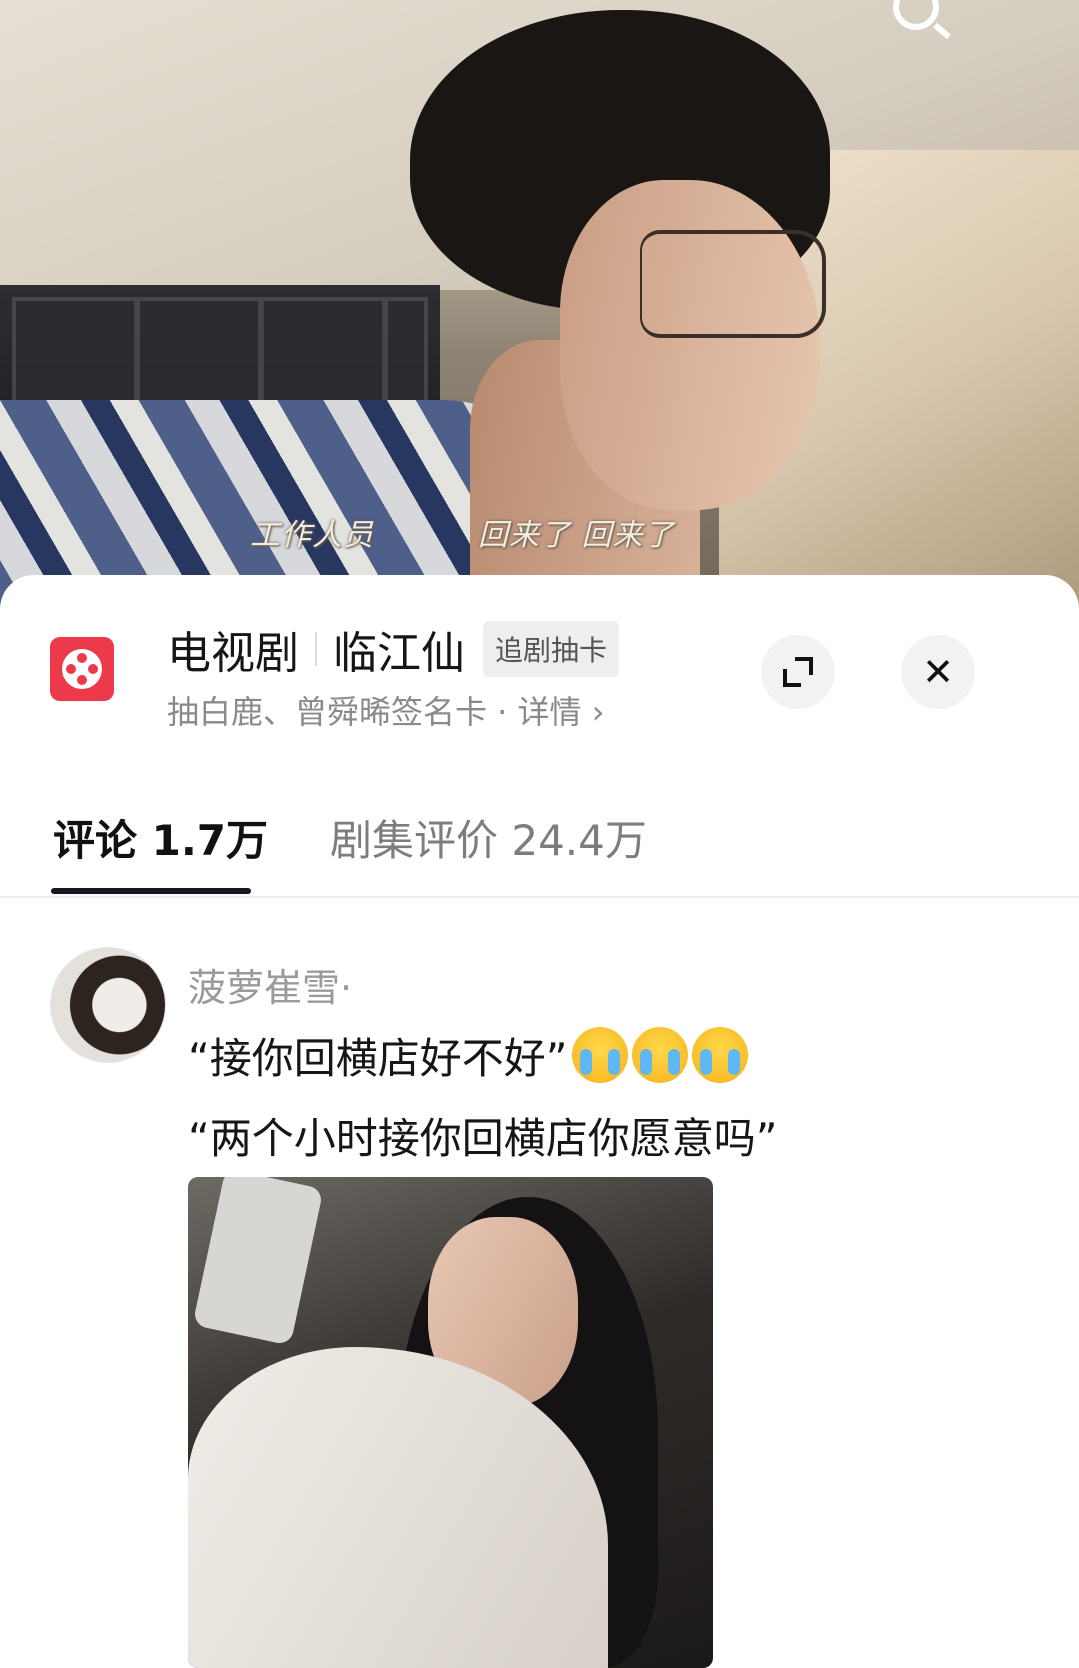  I want to click on close-button: ✕, so click(938, 672).